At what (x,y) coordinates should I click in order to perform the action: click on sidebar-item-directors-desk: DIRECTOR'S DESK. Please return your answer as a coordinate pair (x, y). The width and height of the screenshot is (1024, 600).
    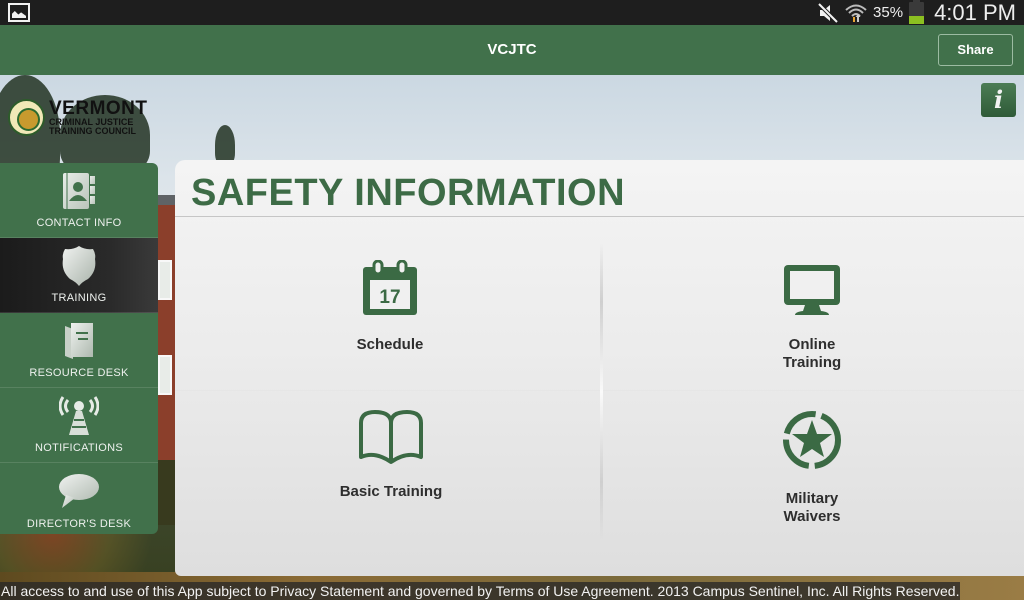
    Looking at the image, I should click on (79, 498).